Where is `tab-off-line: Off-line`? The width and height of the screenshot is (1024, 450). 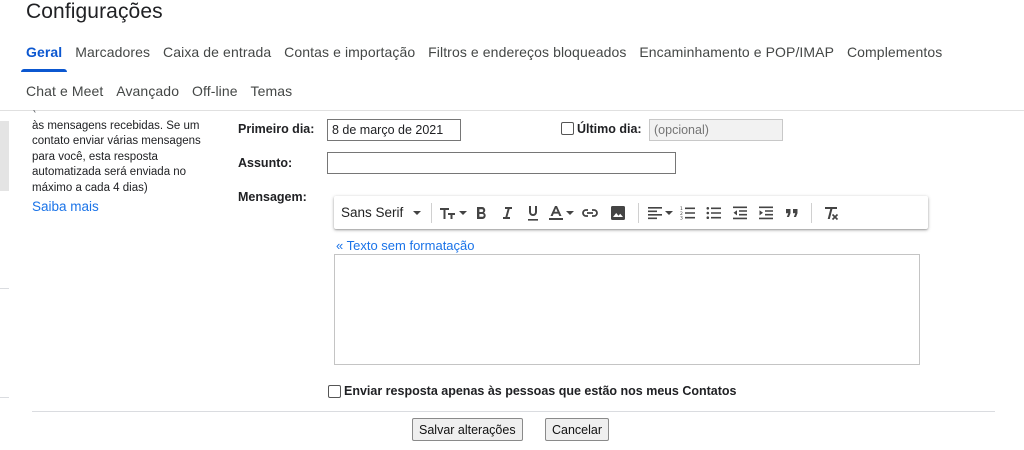 tab-off-line: Off-line is located at coordinates (215, 91).